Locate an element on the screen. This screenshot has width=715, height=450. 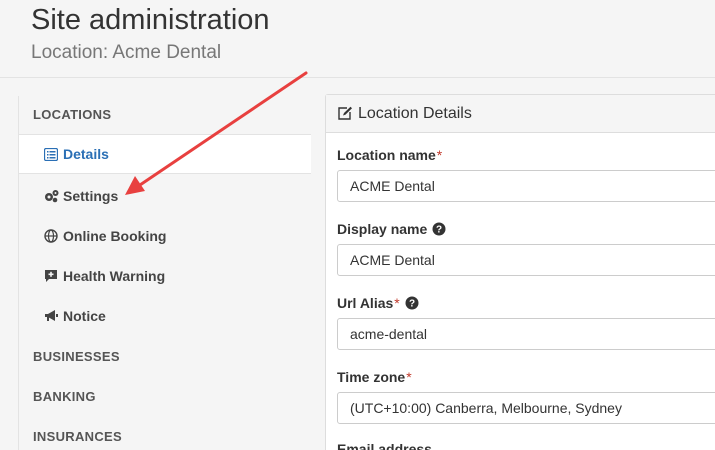
sidebar-item-label: Online Booking is located at coordinates (115, 236).